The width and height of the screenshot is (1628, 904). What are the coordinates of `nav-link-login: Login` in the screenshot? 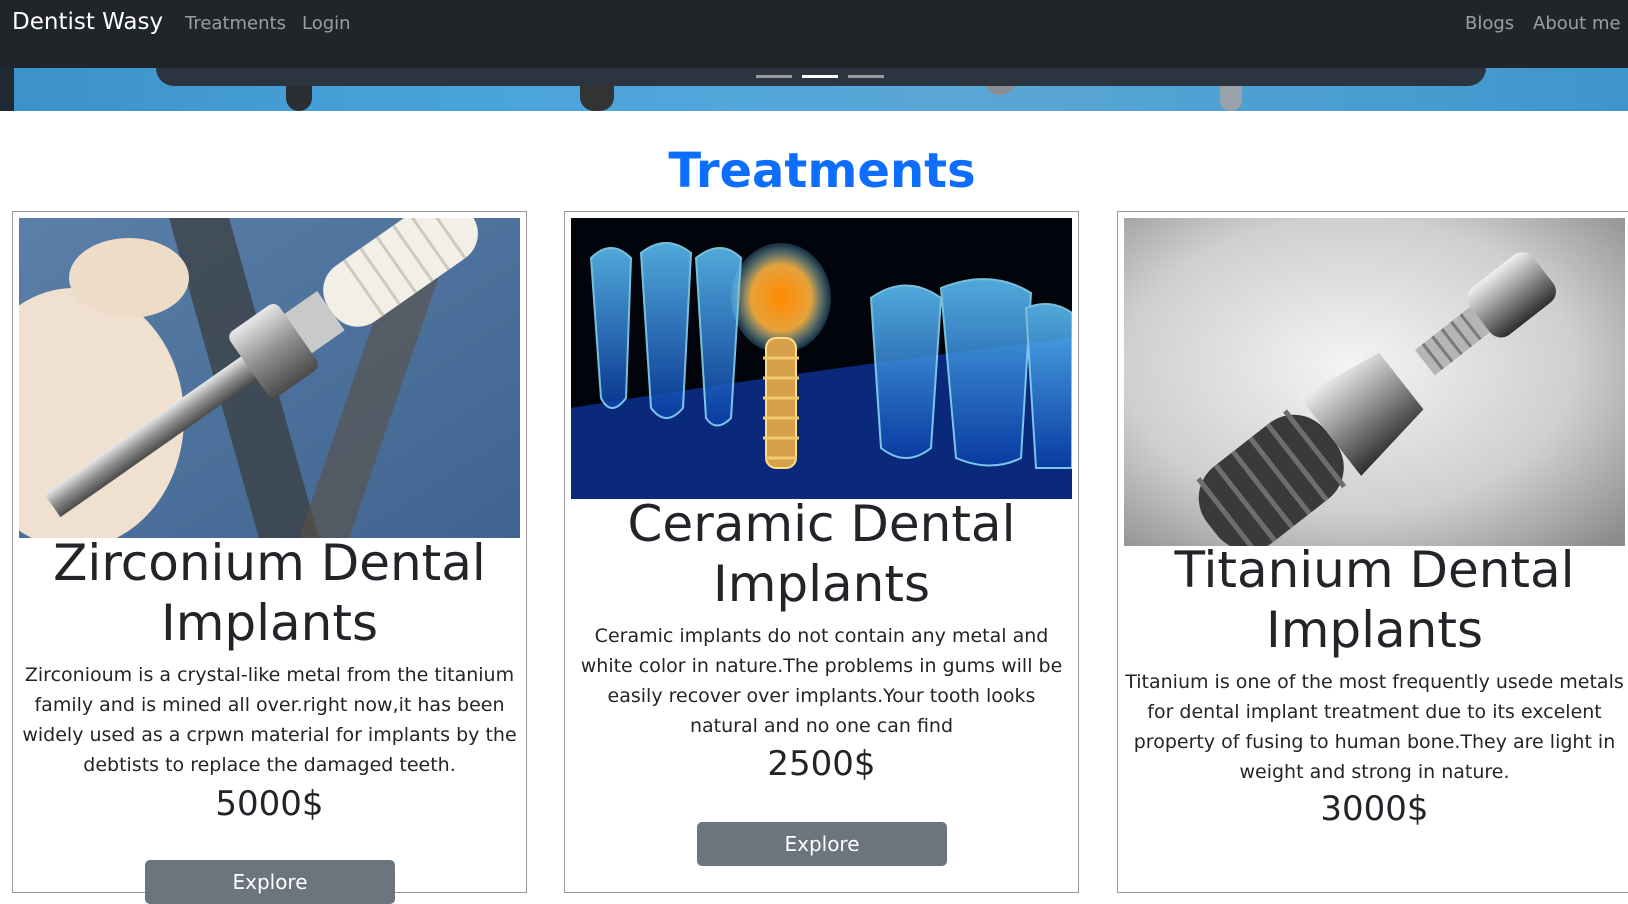 It's located at (326, 23).